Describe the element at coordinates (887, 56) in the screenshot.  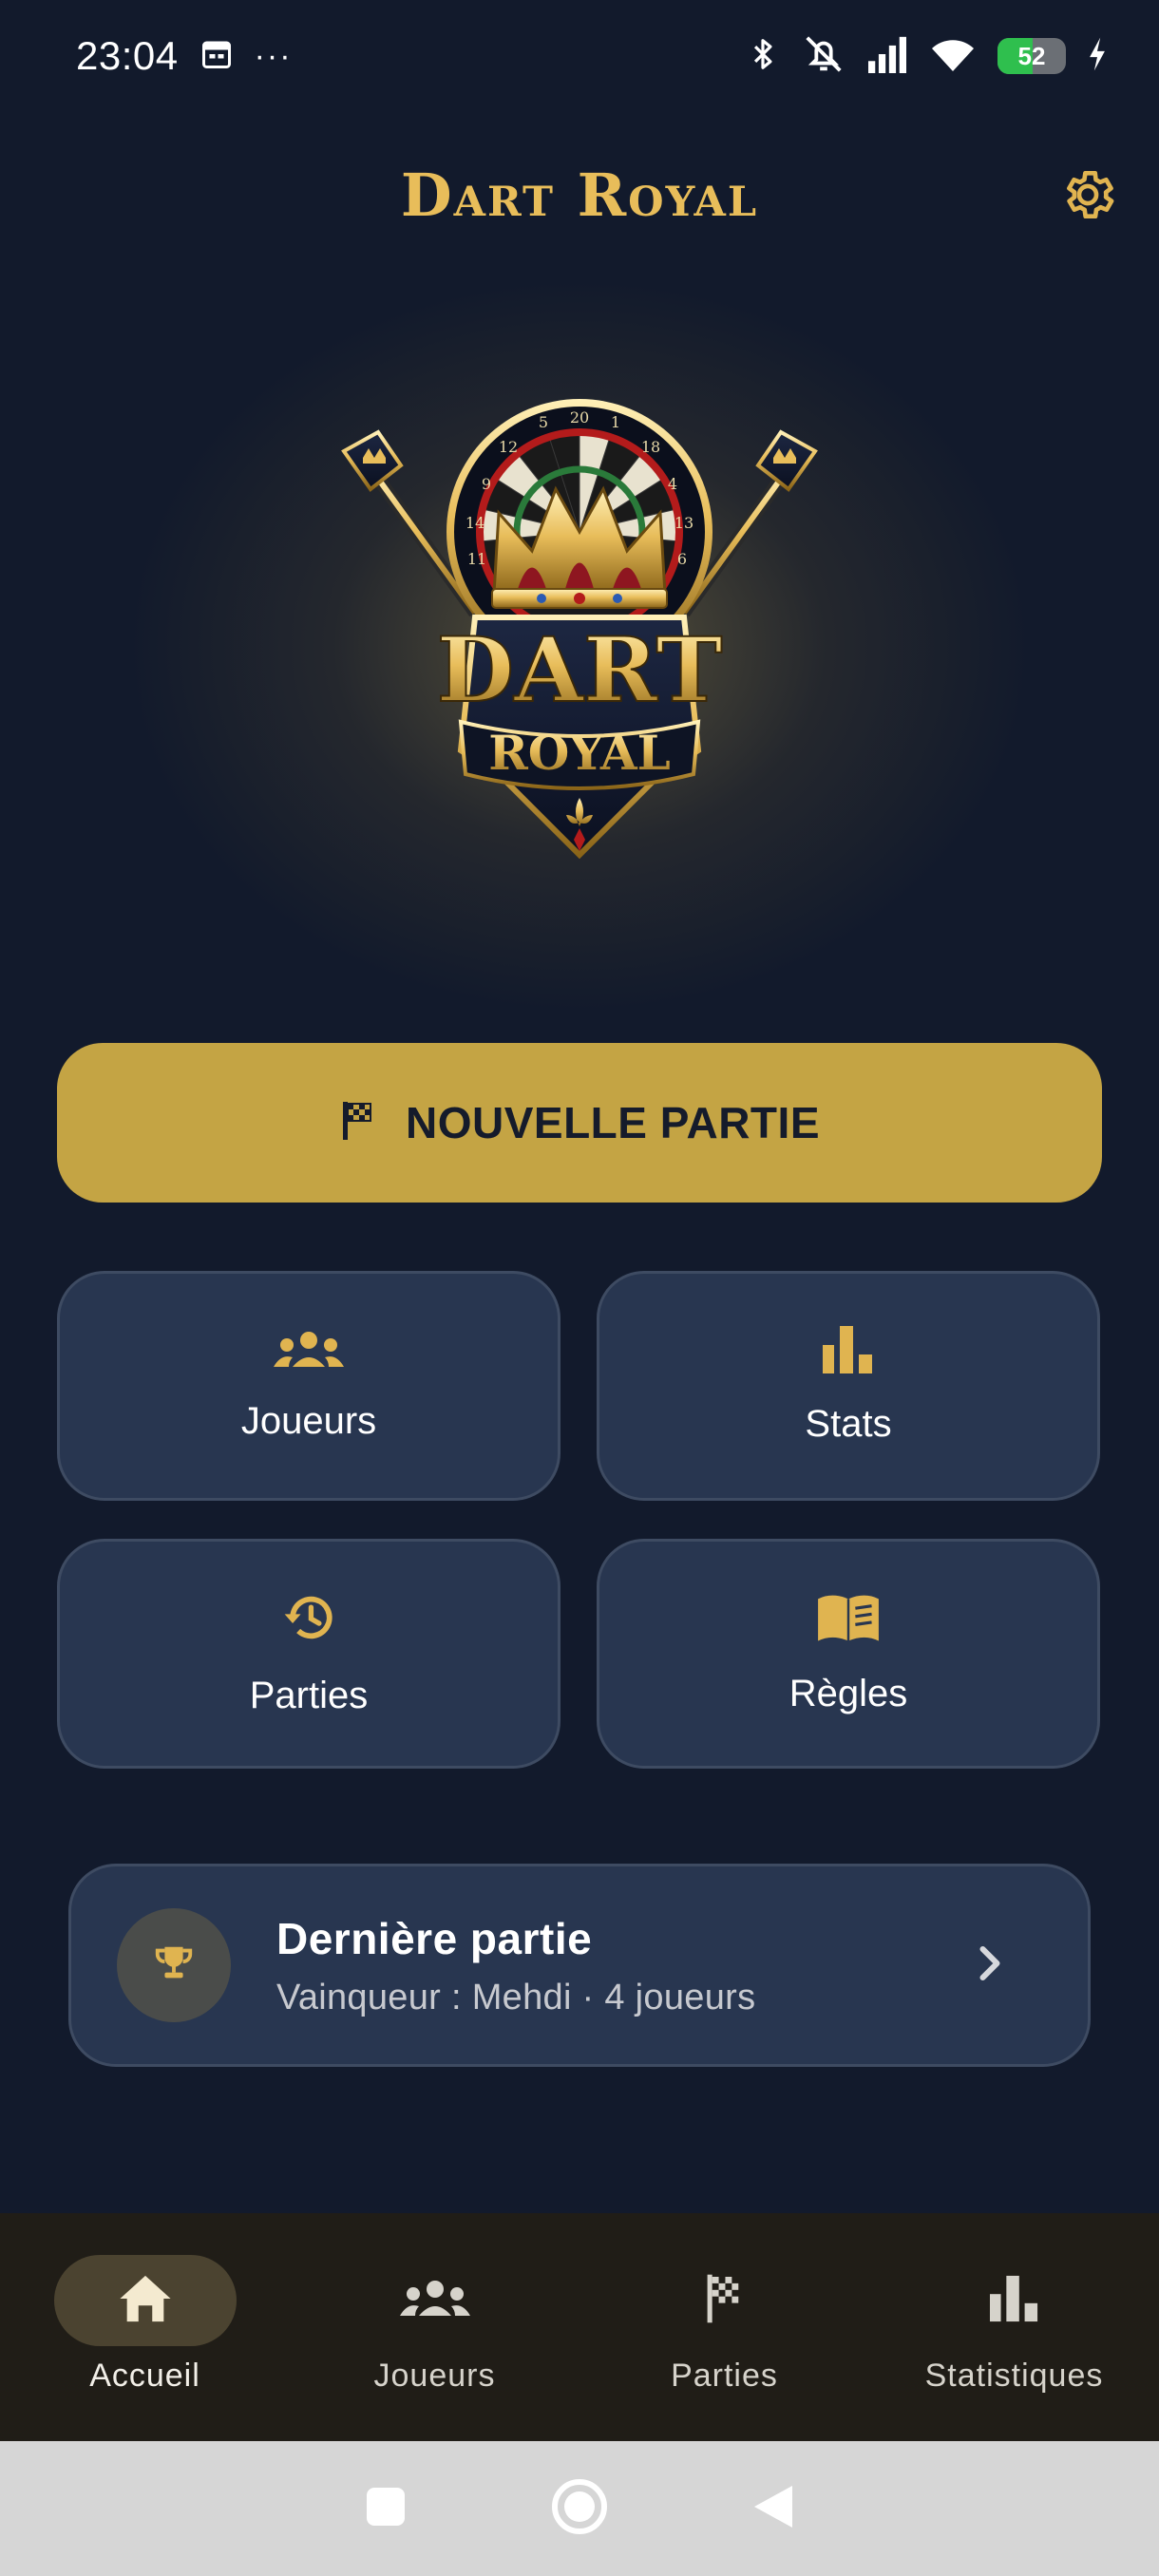
I see `signal-icon` at that location.